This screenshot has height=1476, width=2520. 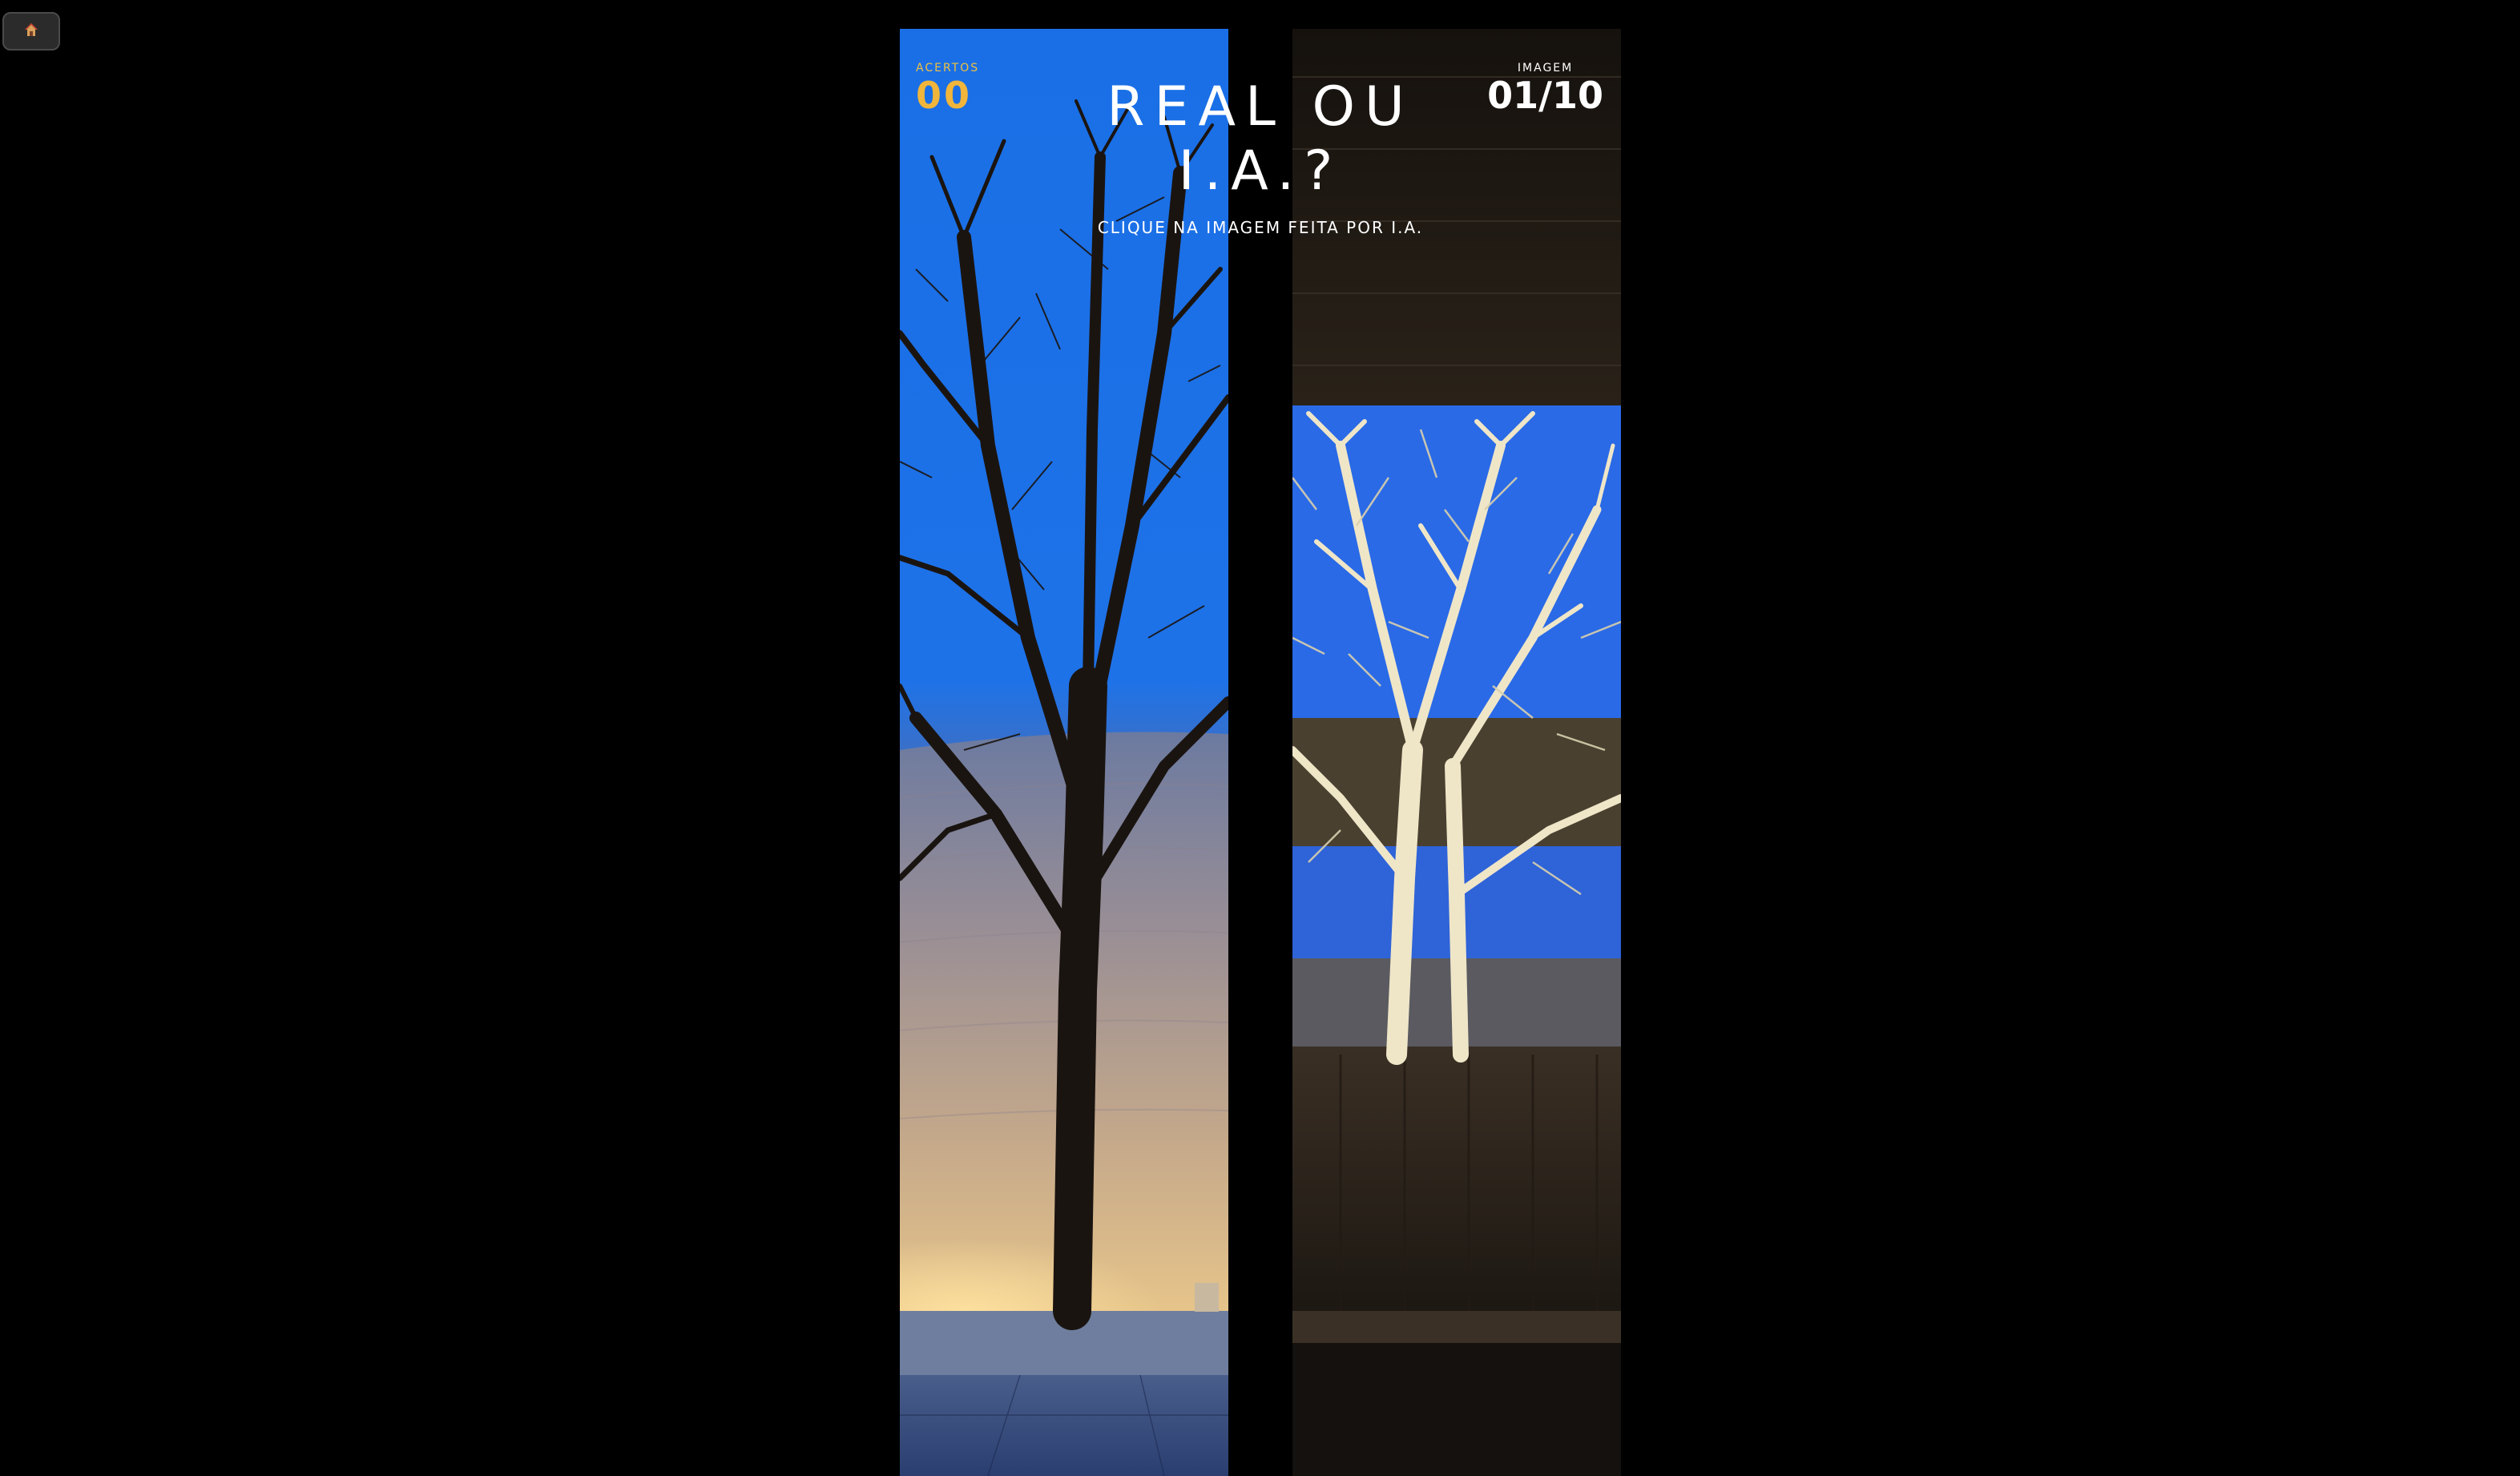 I want to click on home-button, so click(x=31, y=31).